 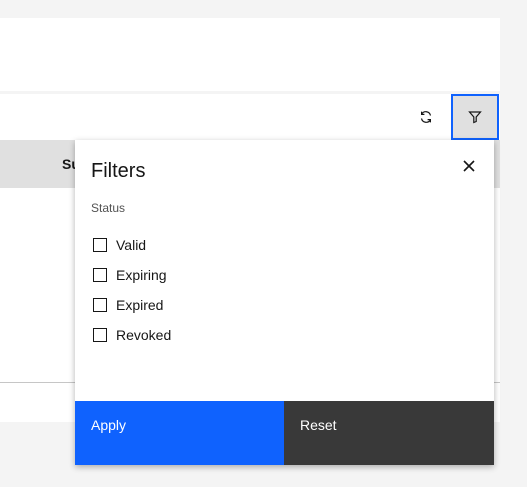 What do you see at coordinates (139, 305) in the screenshot?
I see `checkbox-label: Expired` at bounding box center [139, 305].